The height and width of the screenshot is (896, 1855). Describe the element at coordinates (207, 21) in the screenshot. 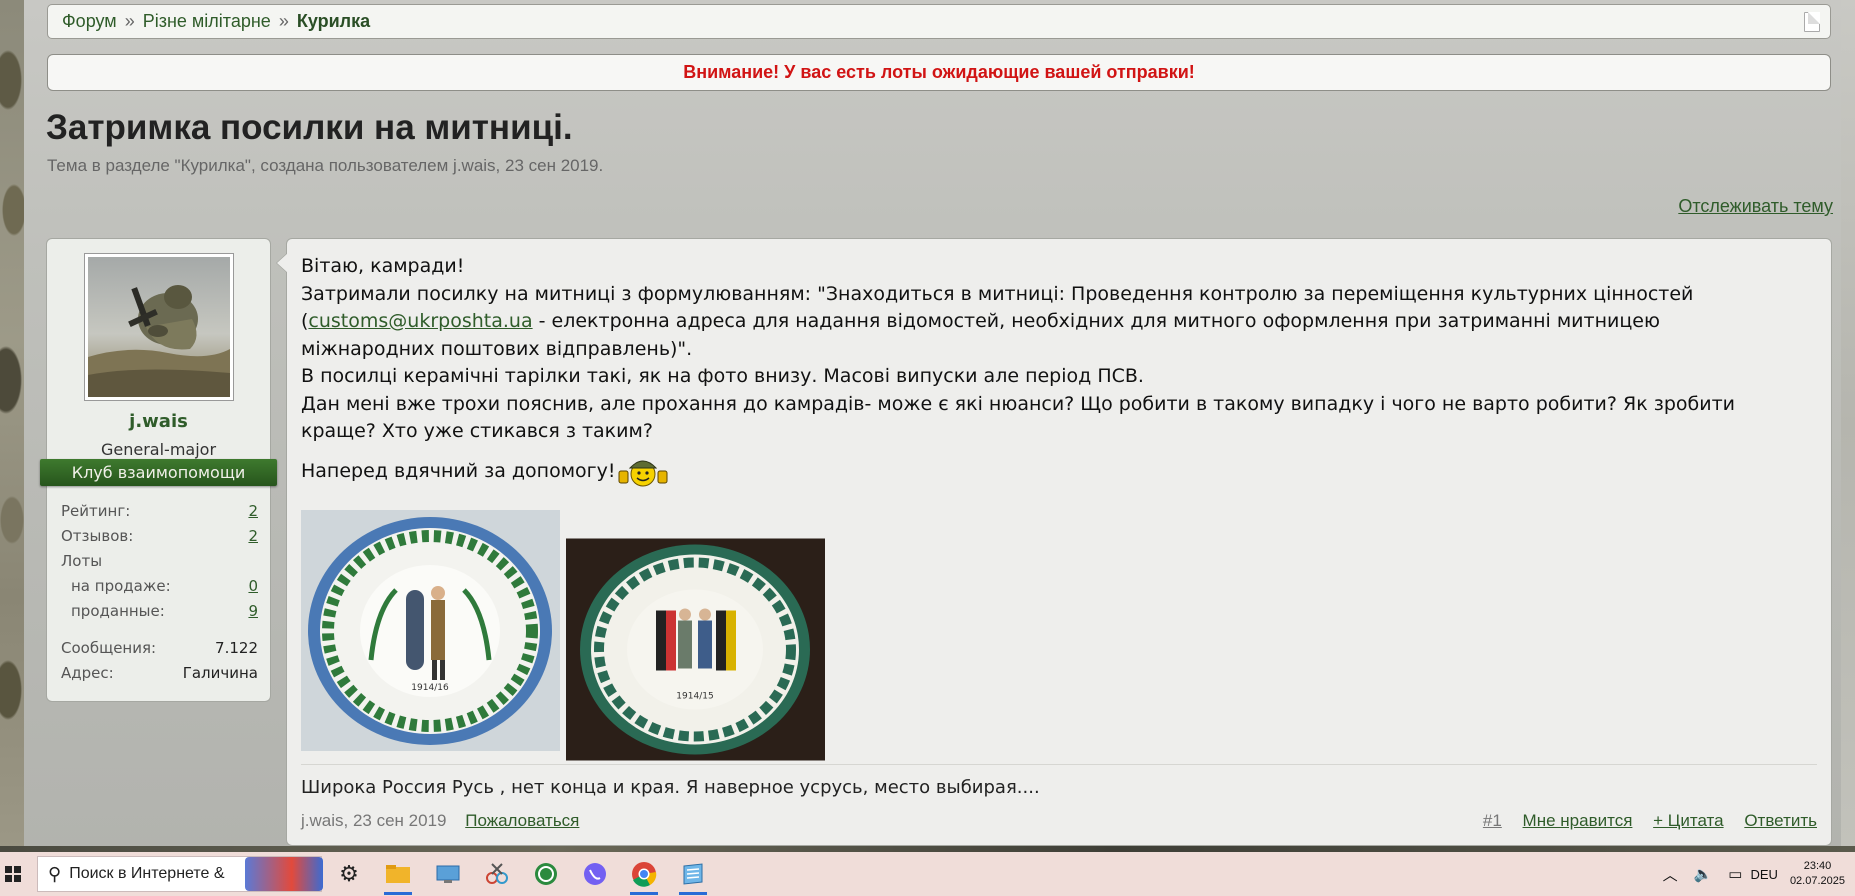

I see `breadcrumb-misc-military: Різне мілітарне` at that location.